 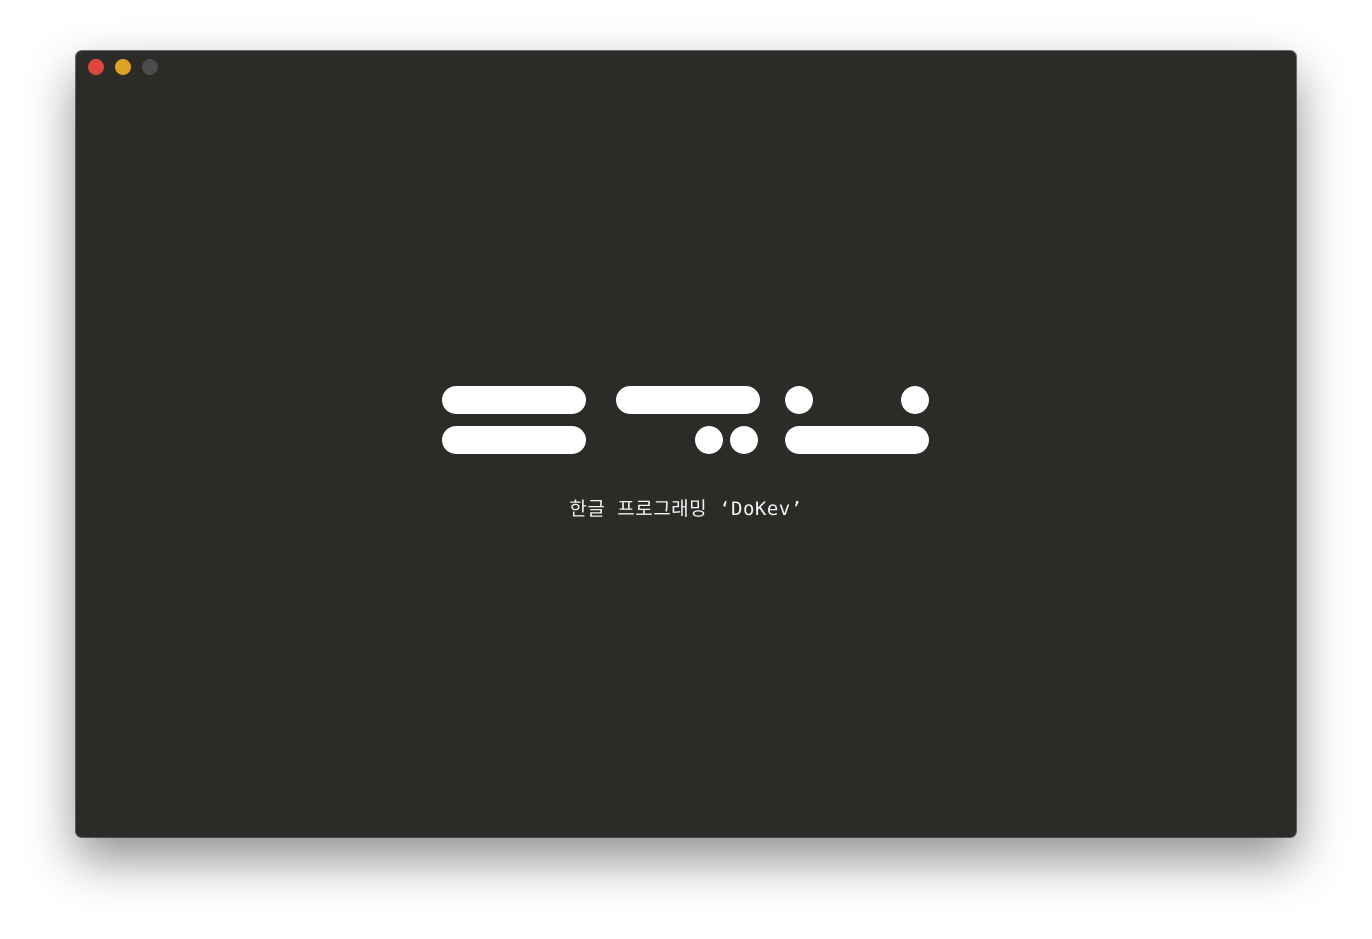 I want to click on minimize-button, so click(x=123, y=67).